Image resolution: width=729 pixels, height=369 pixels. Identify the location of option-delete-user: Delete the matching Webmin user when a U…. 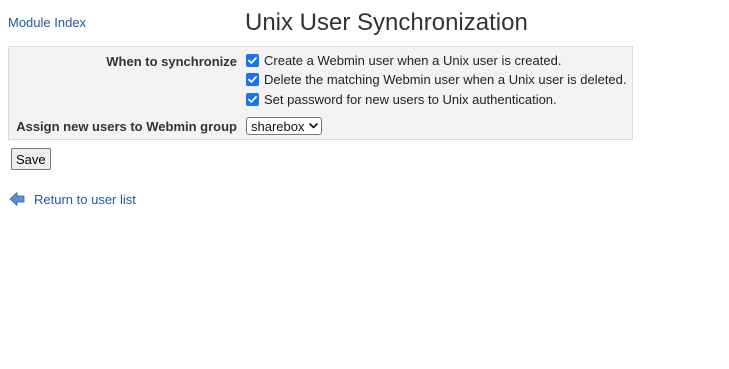
(436, 79).